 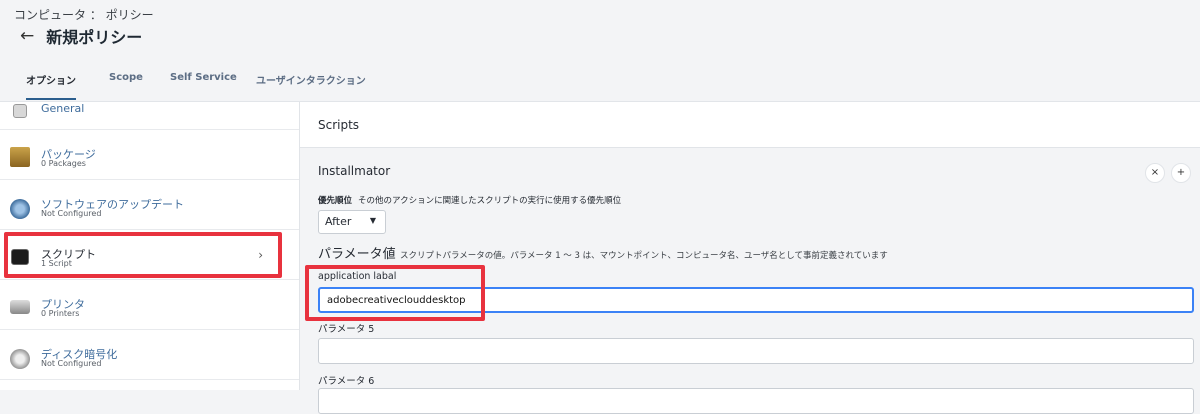 What do you see at coordinates (357, 254) in the screenshot?
I see `parameters-heading: パラメータ値` at bounding box center [357, 254].